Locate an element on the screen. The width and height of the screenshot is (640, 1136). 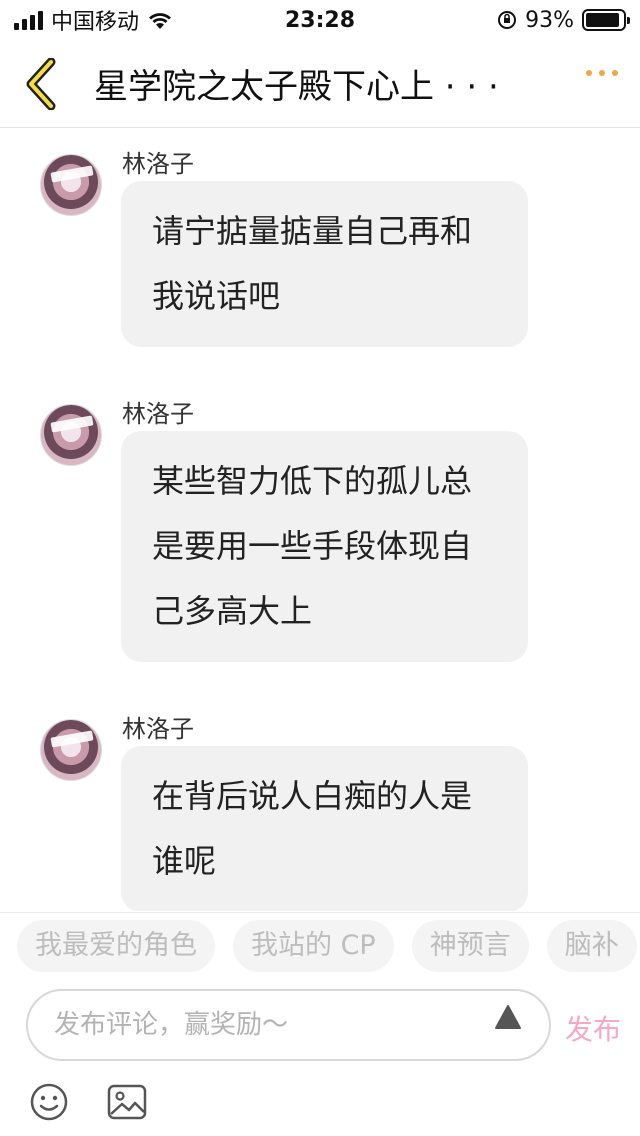
page-title: 星学院之太子殿下心上 · · · is located at coordinates (296, 87).